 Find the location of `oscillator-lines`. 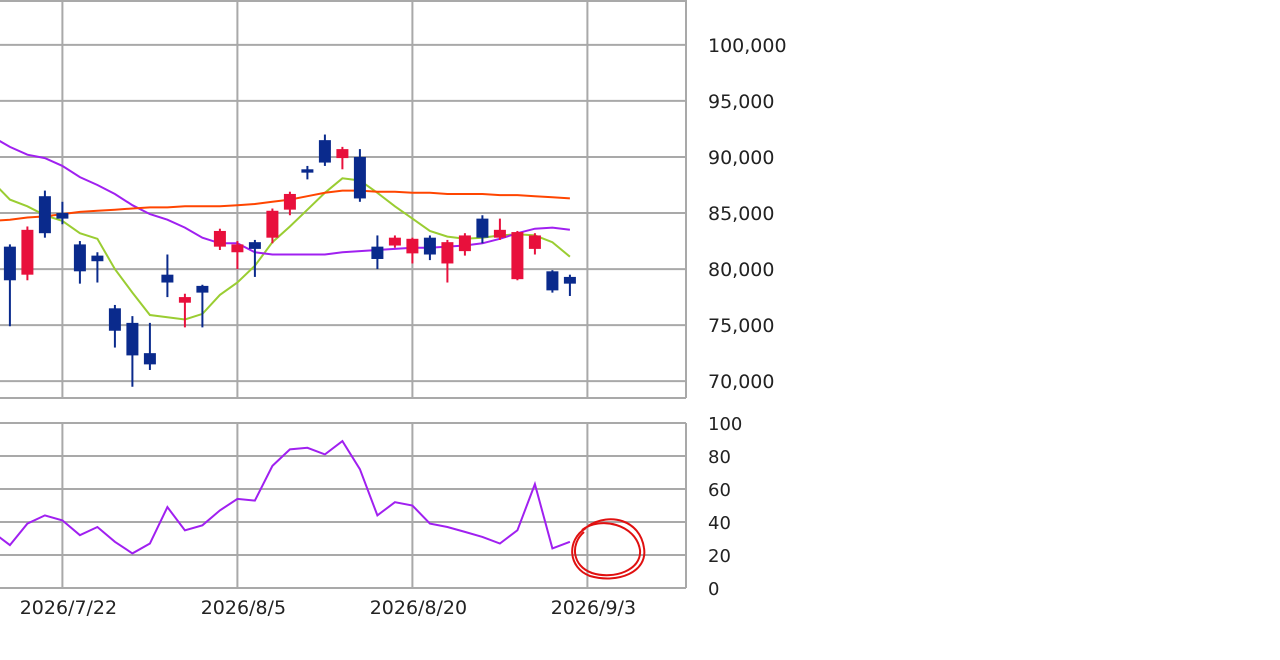

oscillator-lines is located at coordinates (285, 497).